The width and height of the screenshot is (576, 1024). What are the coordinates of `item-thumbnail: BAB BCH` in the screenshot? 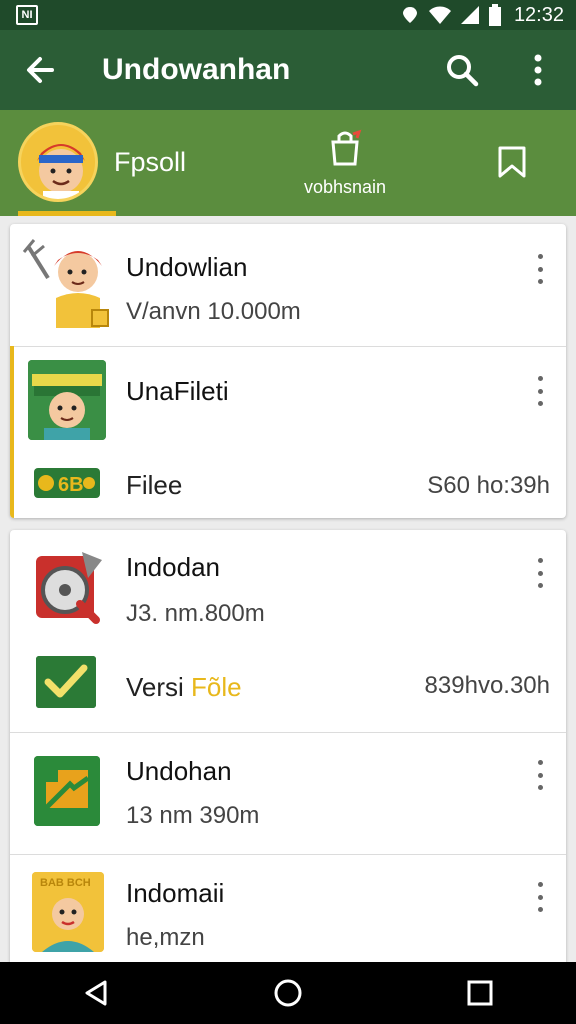 It's located at (68, 912).